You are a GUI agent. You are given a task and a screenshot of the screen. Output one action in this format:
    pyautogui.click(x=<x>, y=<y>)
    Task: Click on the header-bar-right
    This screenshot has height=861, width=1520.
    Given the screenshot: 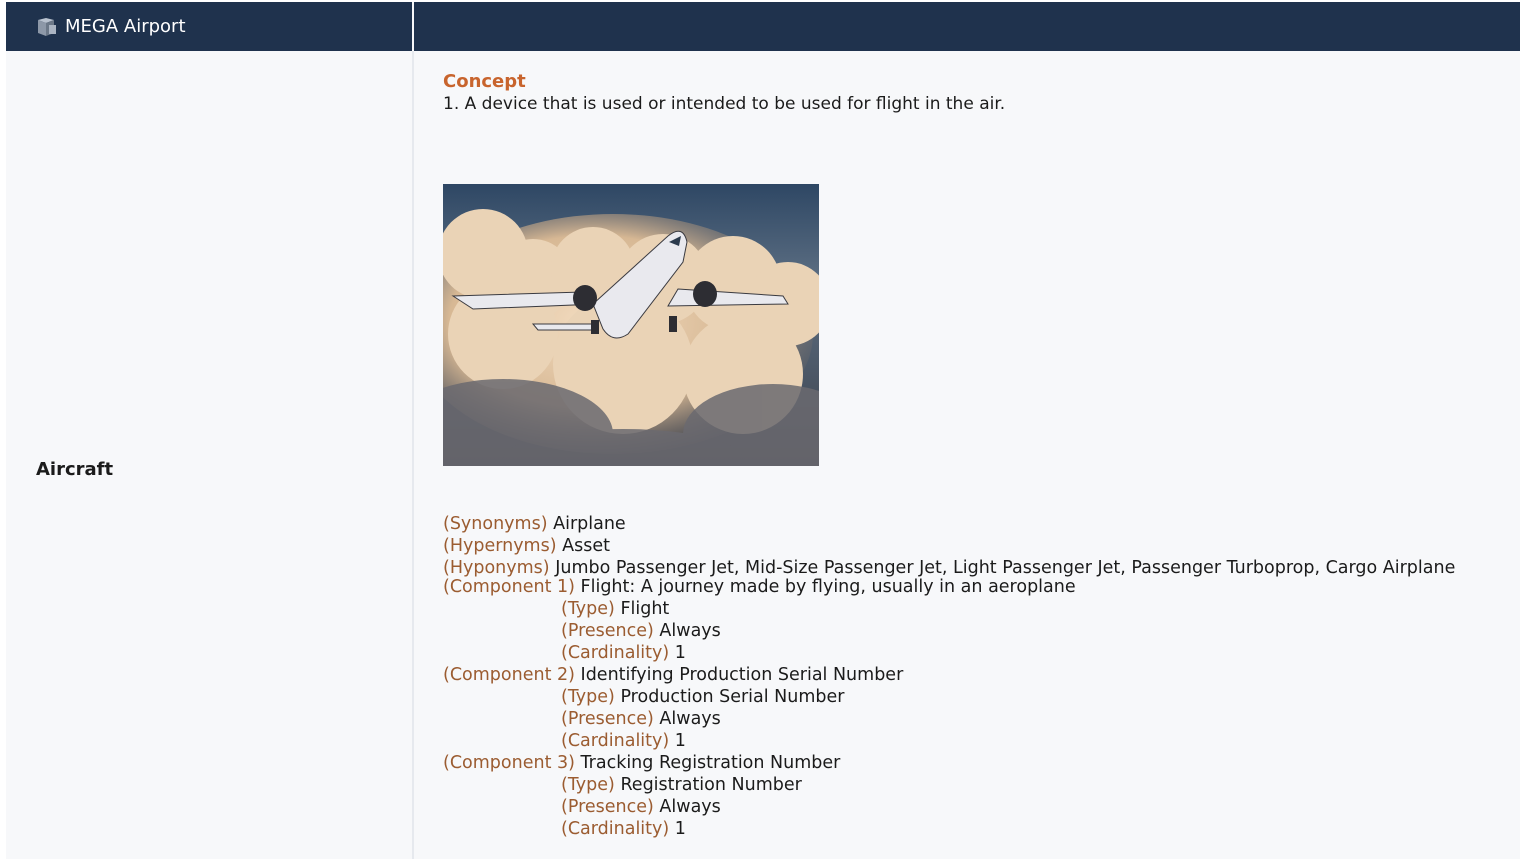 What is the action you would take?
    pyautogui.click(x=967, y=26)
    